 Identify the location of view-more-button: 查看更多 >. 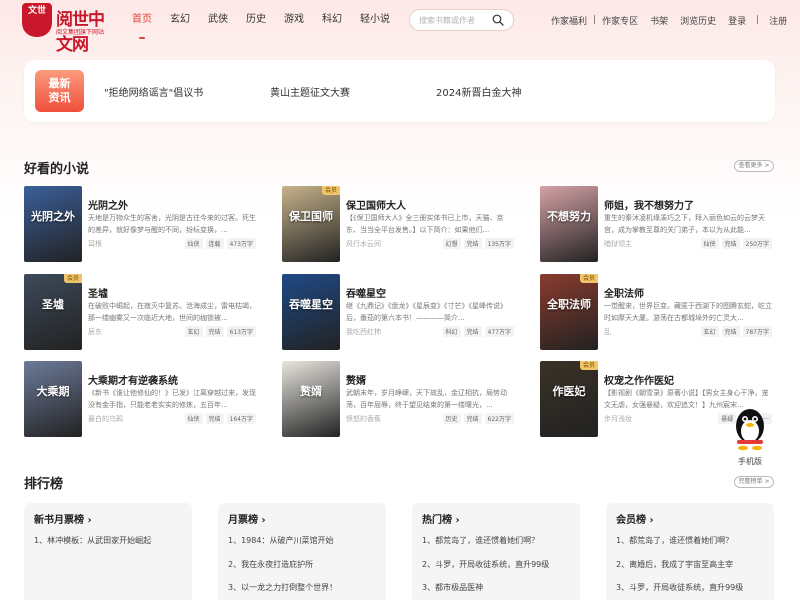
(754, 166).